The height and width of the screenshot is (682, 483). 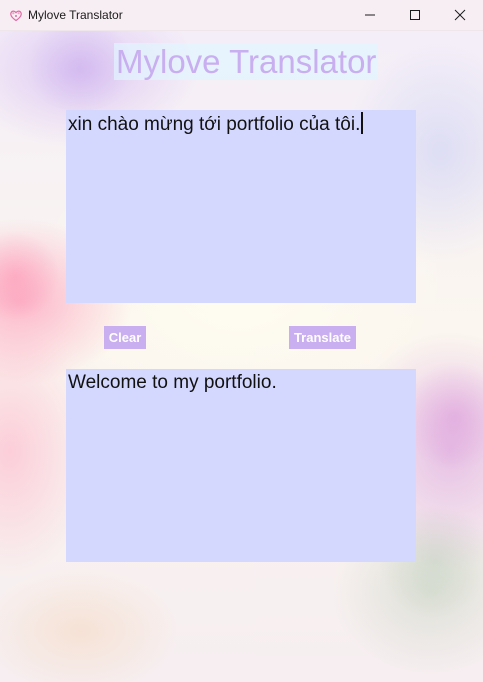 I want to click on maximize-button, so click(x=415, y=15).